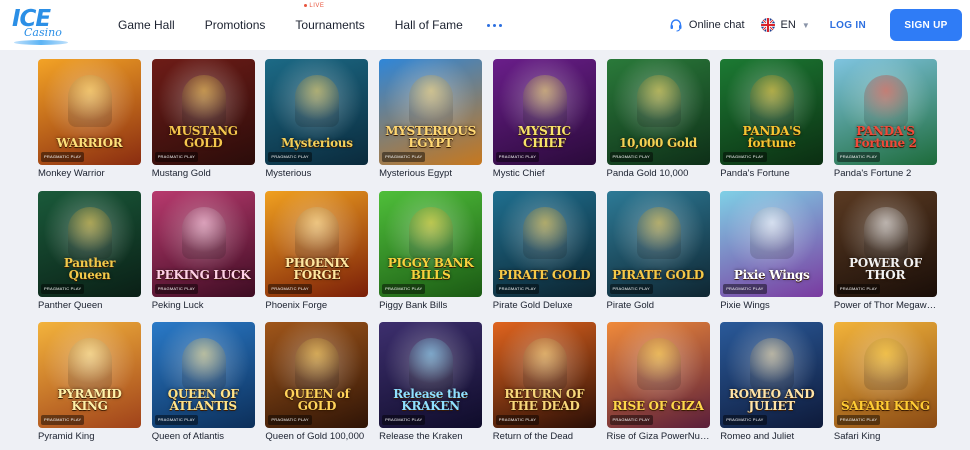  Describe the element at coordinates (494, 25) in the screenshot. I see `more-dots-icon` at that location.